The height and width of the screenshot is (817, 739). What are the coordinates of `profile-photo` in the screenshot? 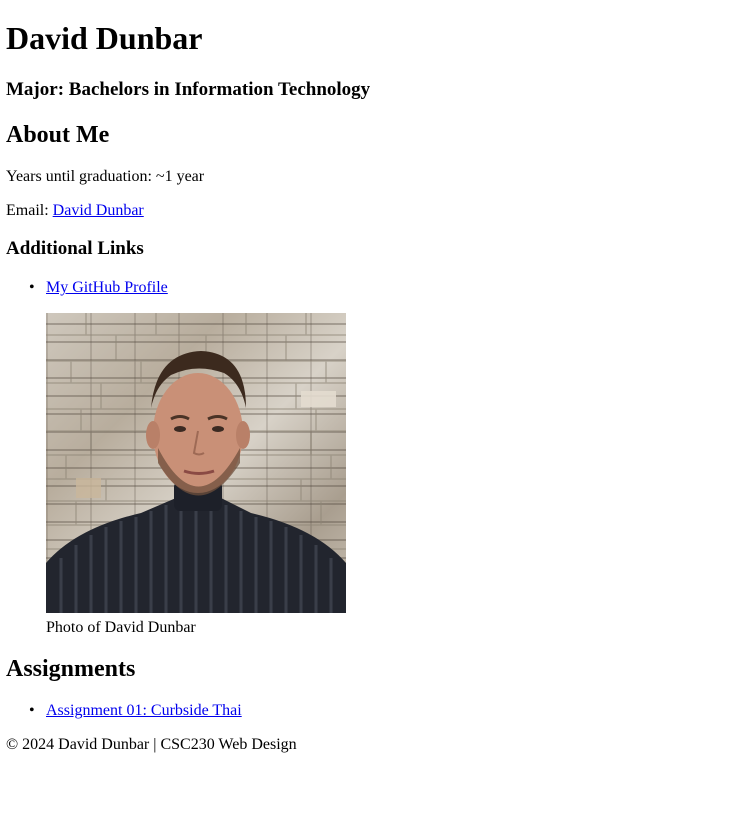 It's located at (196, 463).